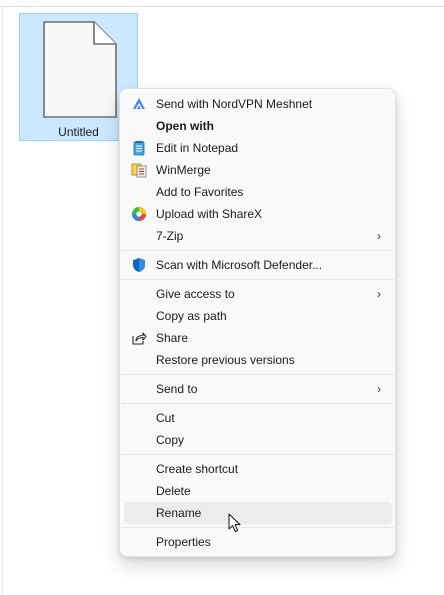 This screenshot has width=444, height=595. Describe the element at coordinates (172, 338) in the screenshot. I see `menu-item-label: Share` at that location.